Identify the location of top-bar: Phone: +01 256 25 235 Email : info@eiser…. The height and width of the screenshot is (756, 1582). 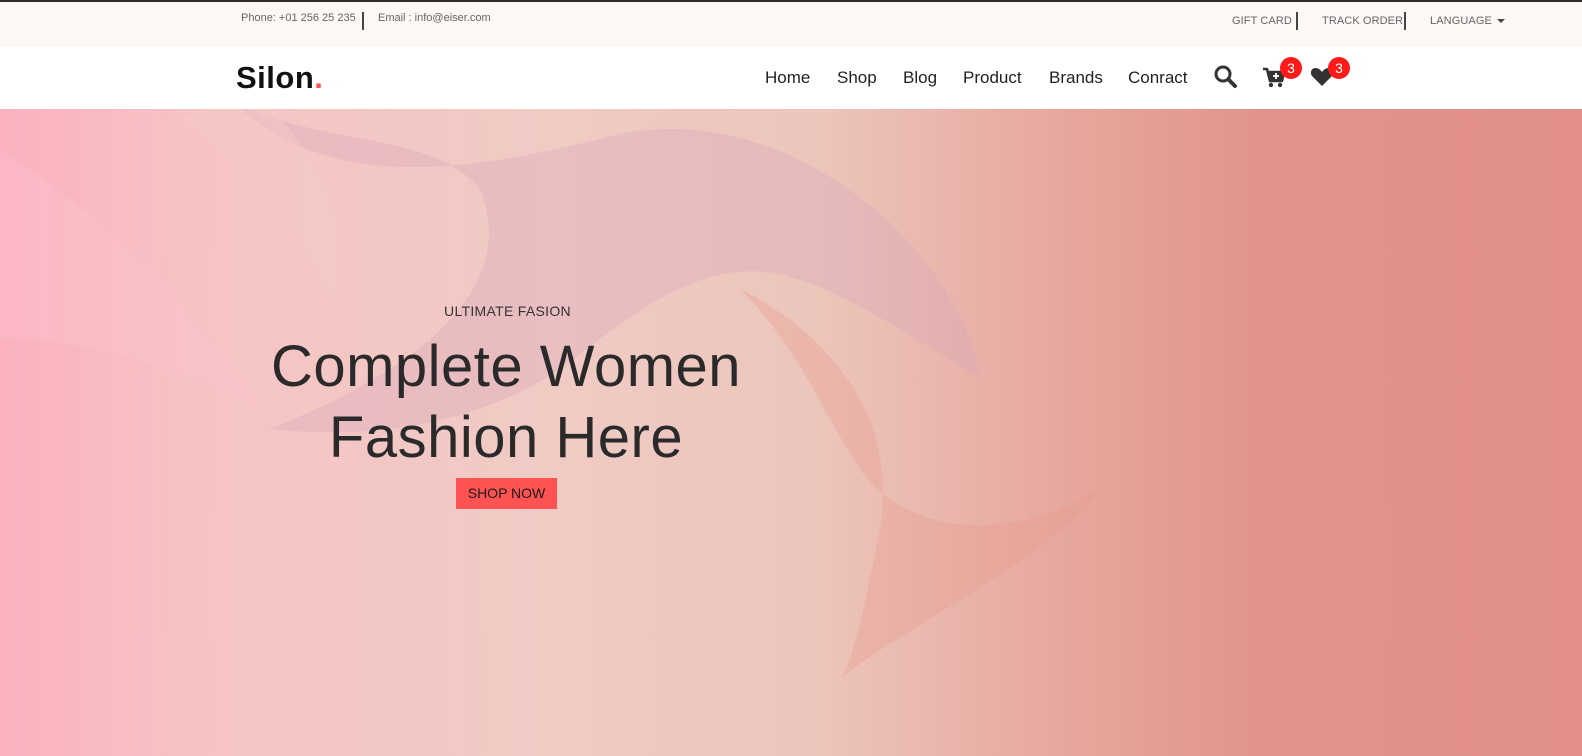
(791, 24).